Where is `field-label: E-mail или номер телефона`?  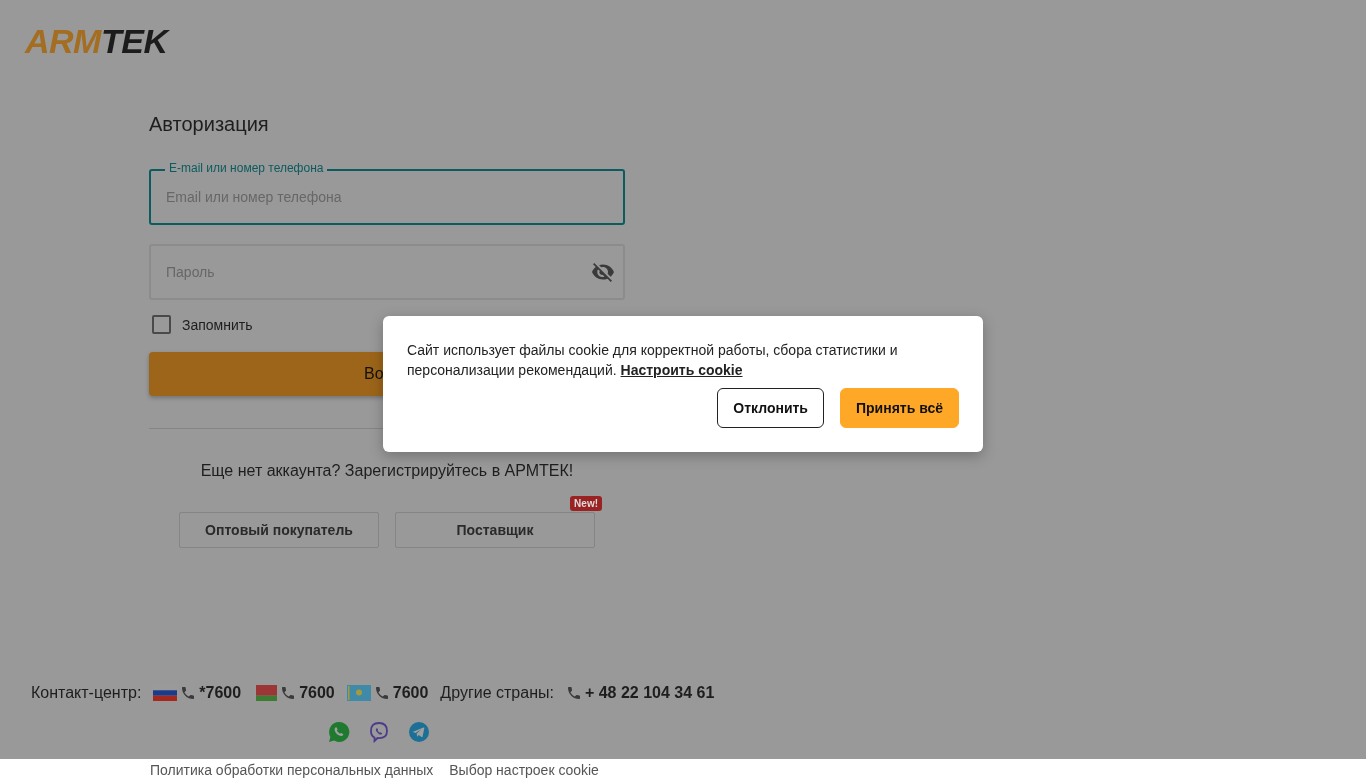
field-label: E-mail или номер телефона is located at coordinates (246, 168).